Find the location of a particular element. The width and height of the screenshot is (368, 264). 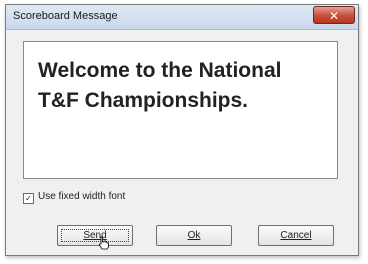

check-icon: ✓ is located at coordinates (28, 198).